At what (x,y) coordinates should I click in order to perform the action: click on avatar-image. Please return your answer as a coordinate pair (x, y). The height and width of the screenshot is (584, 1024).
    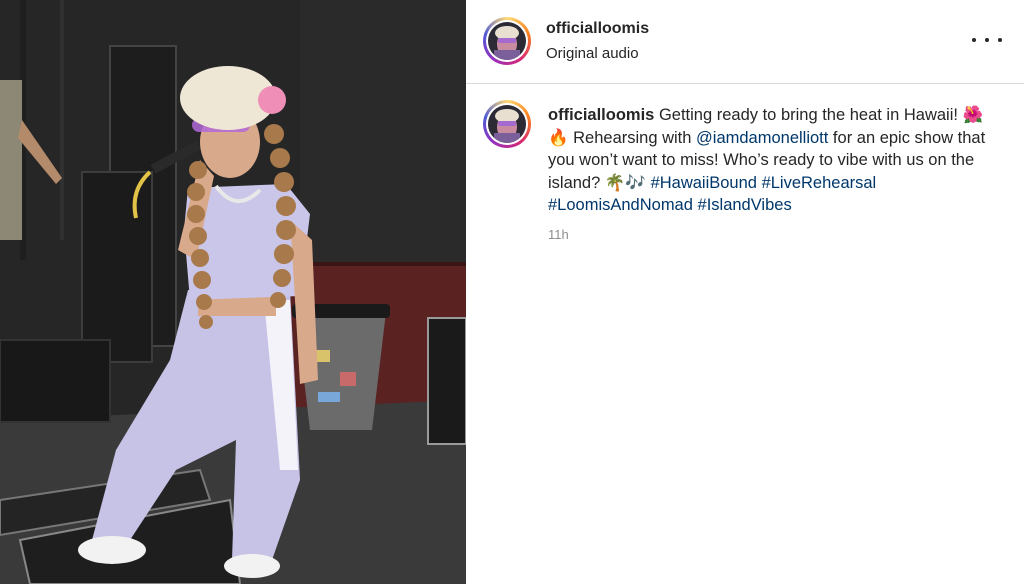
    Looking at the image, I should click on (507, 41).